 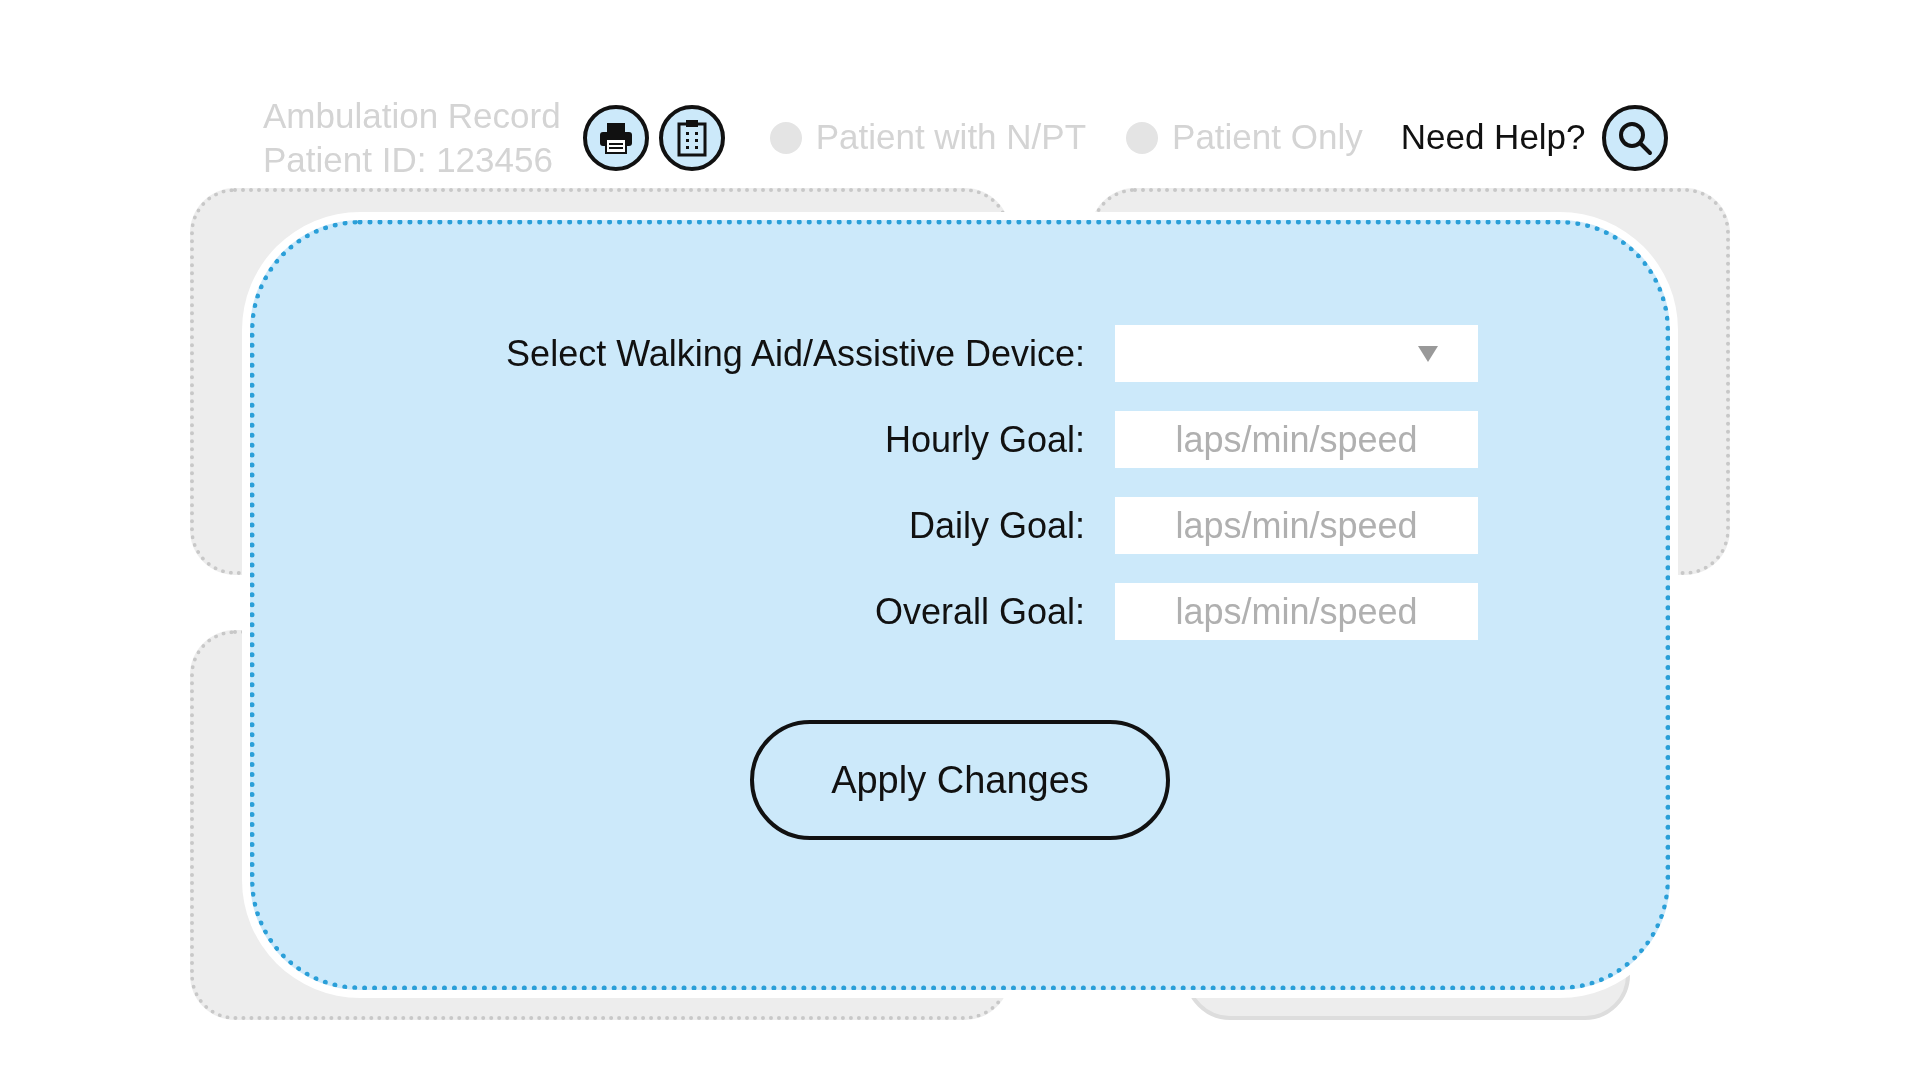 What do you see at coordinates (691, 137) in the screenshot?
I see `clipboard-icon` at bounding box center [691, 137].